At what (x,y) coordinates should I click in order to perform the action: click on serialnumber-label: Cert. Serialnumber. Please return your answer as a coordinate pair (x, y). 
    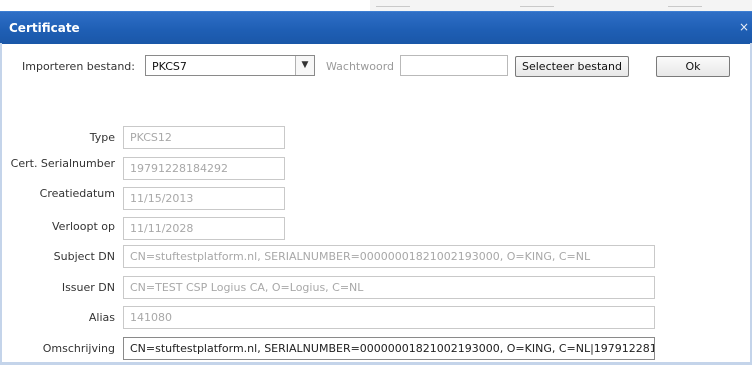
    Looking at the image, I should click on (62, 163).